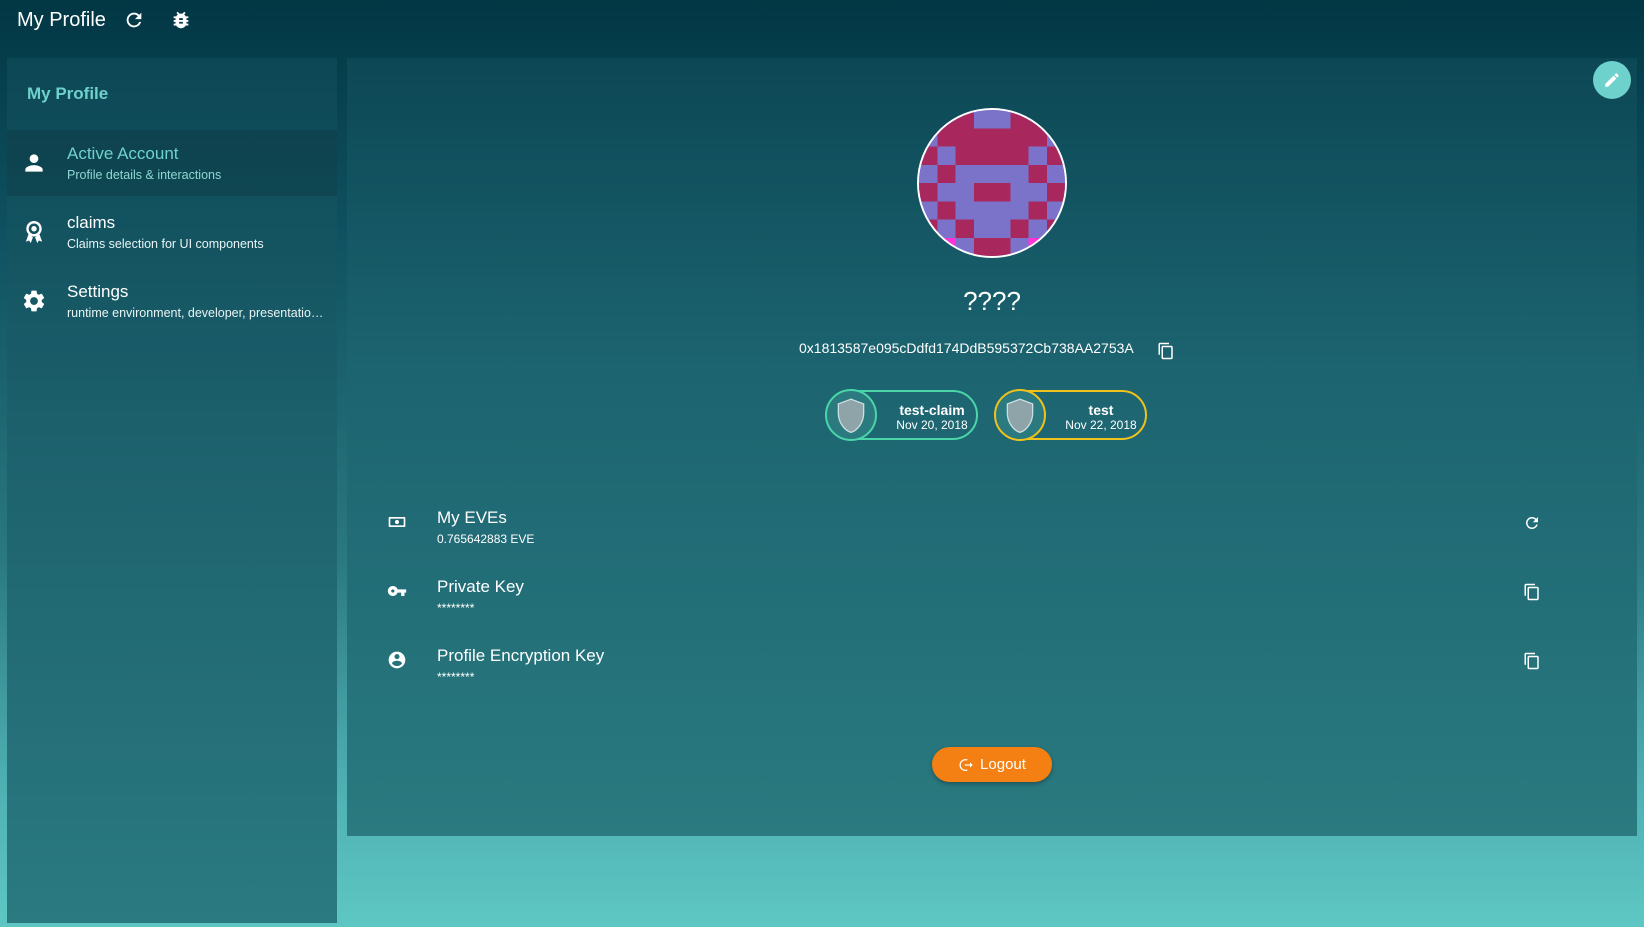 The height and width of the screenshot is (927, 1644). Describe the element at coordinates (34, 163) in the screenshot. I see `person-icon` at that location.